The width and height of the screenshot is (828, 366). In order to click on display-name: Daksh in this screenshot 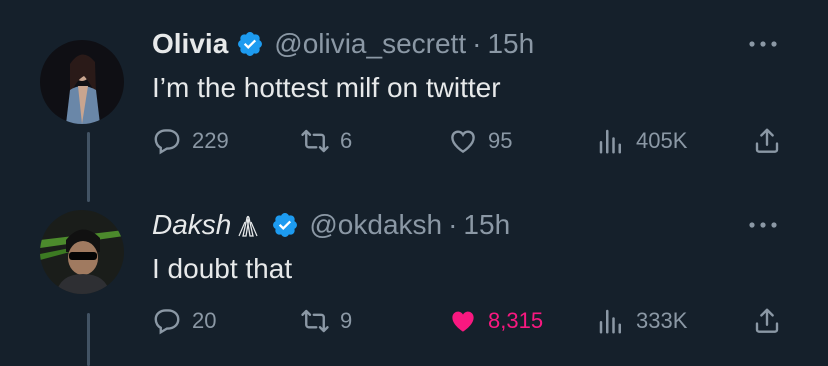, I will do `click(191, 225)`.